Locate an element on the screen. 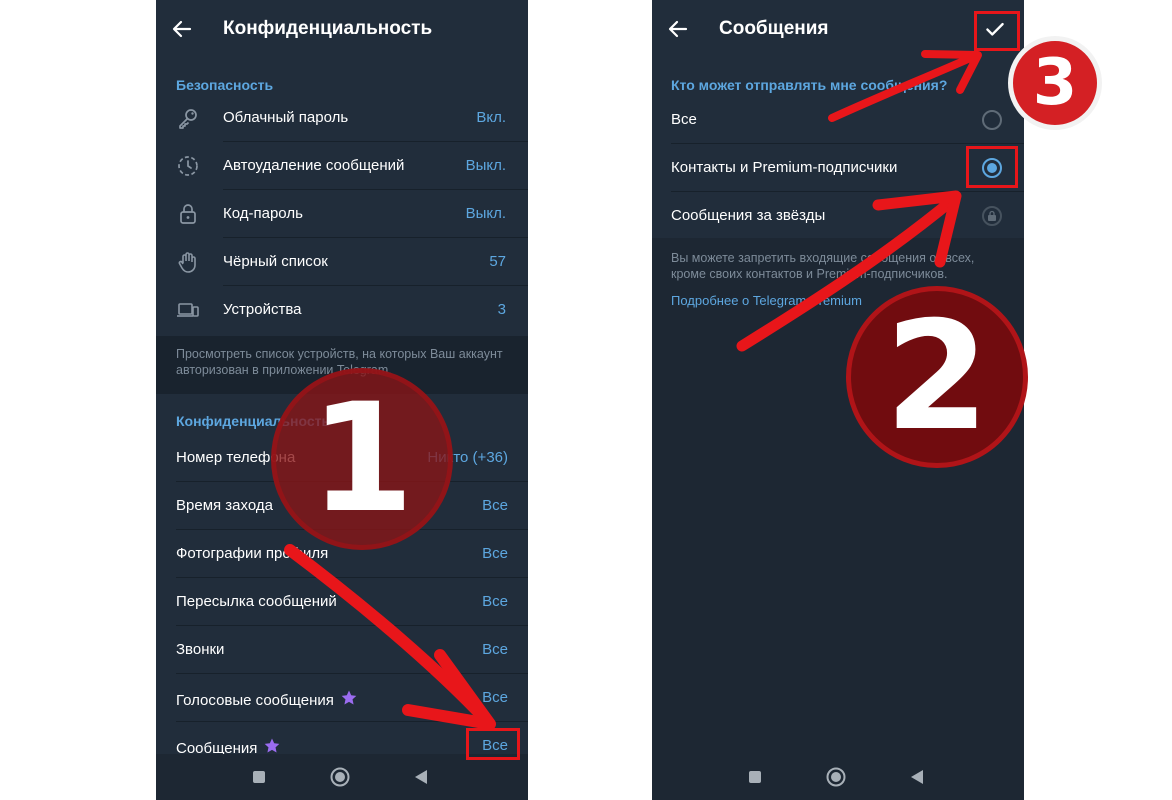  step-3-number: 3 is located at coordinates (1055, 83).